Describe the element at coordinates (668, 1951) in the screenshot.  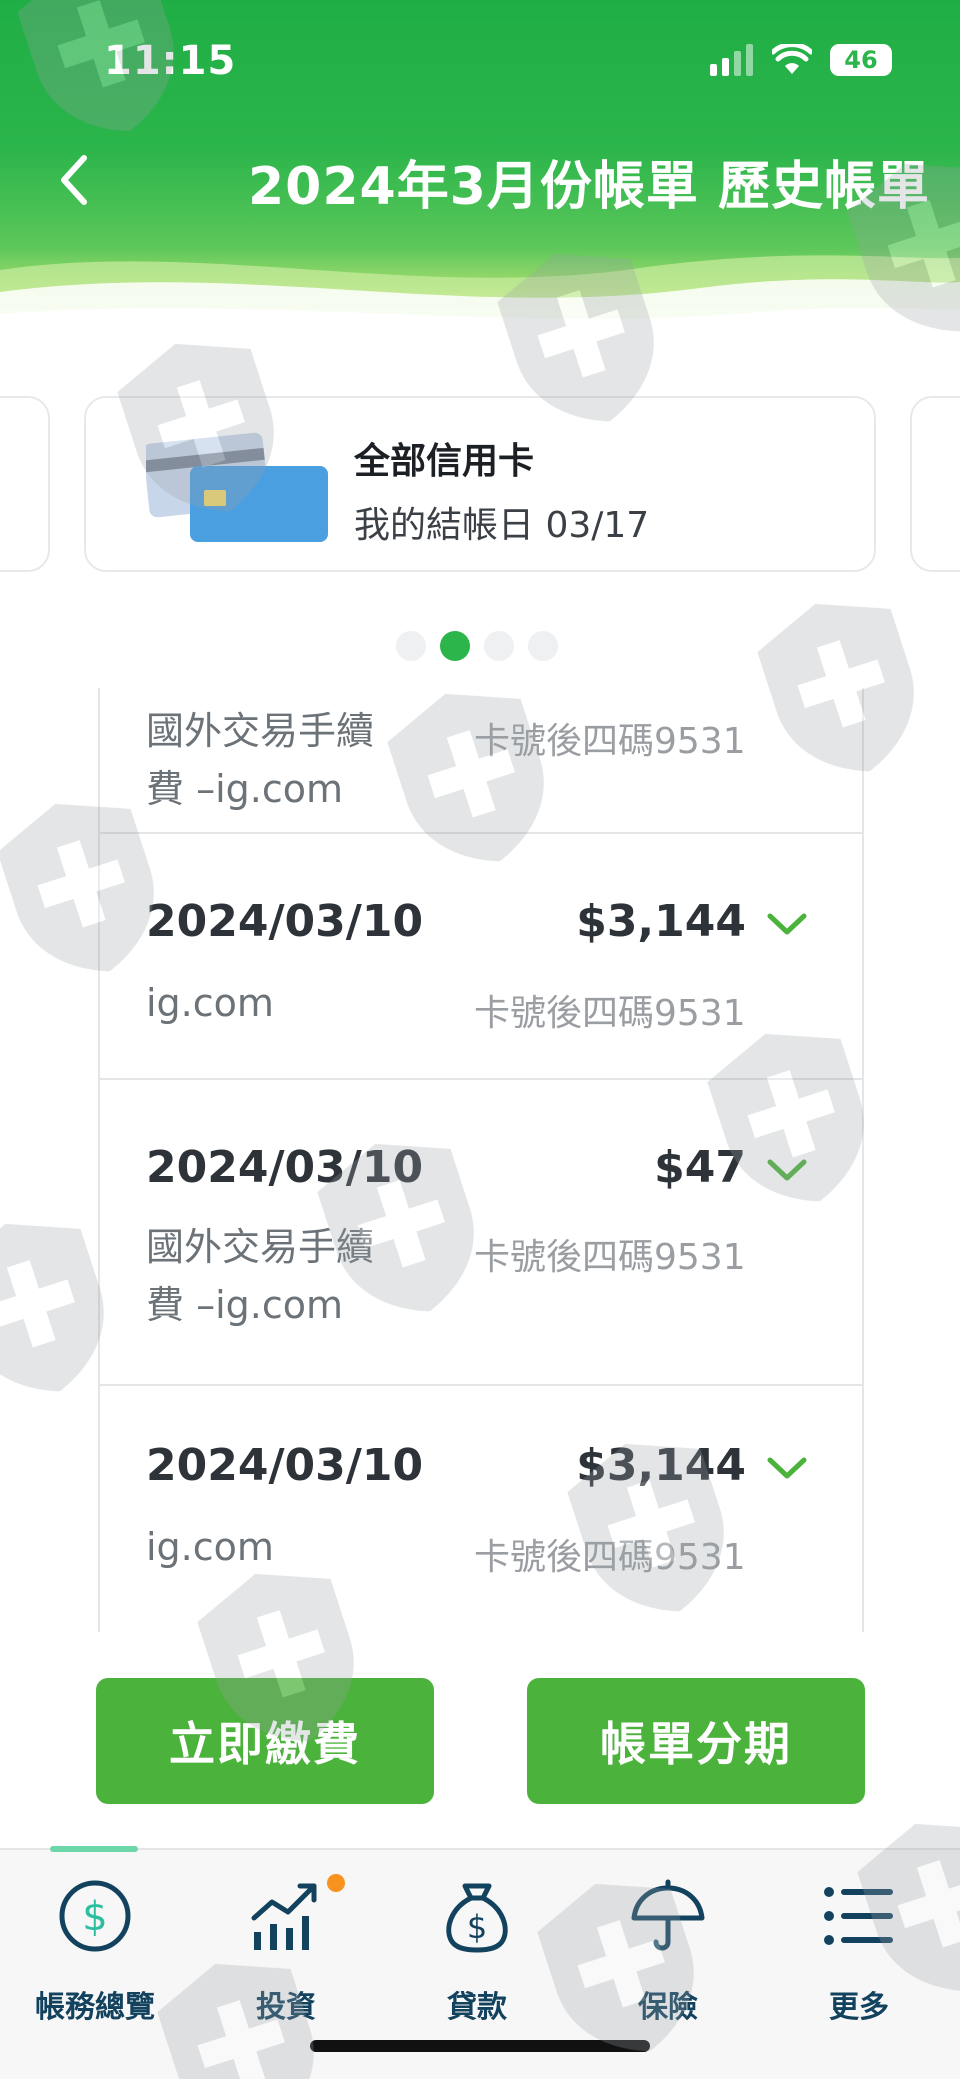
I see `tab-insurance: 保險` at that location.